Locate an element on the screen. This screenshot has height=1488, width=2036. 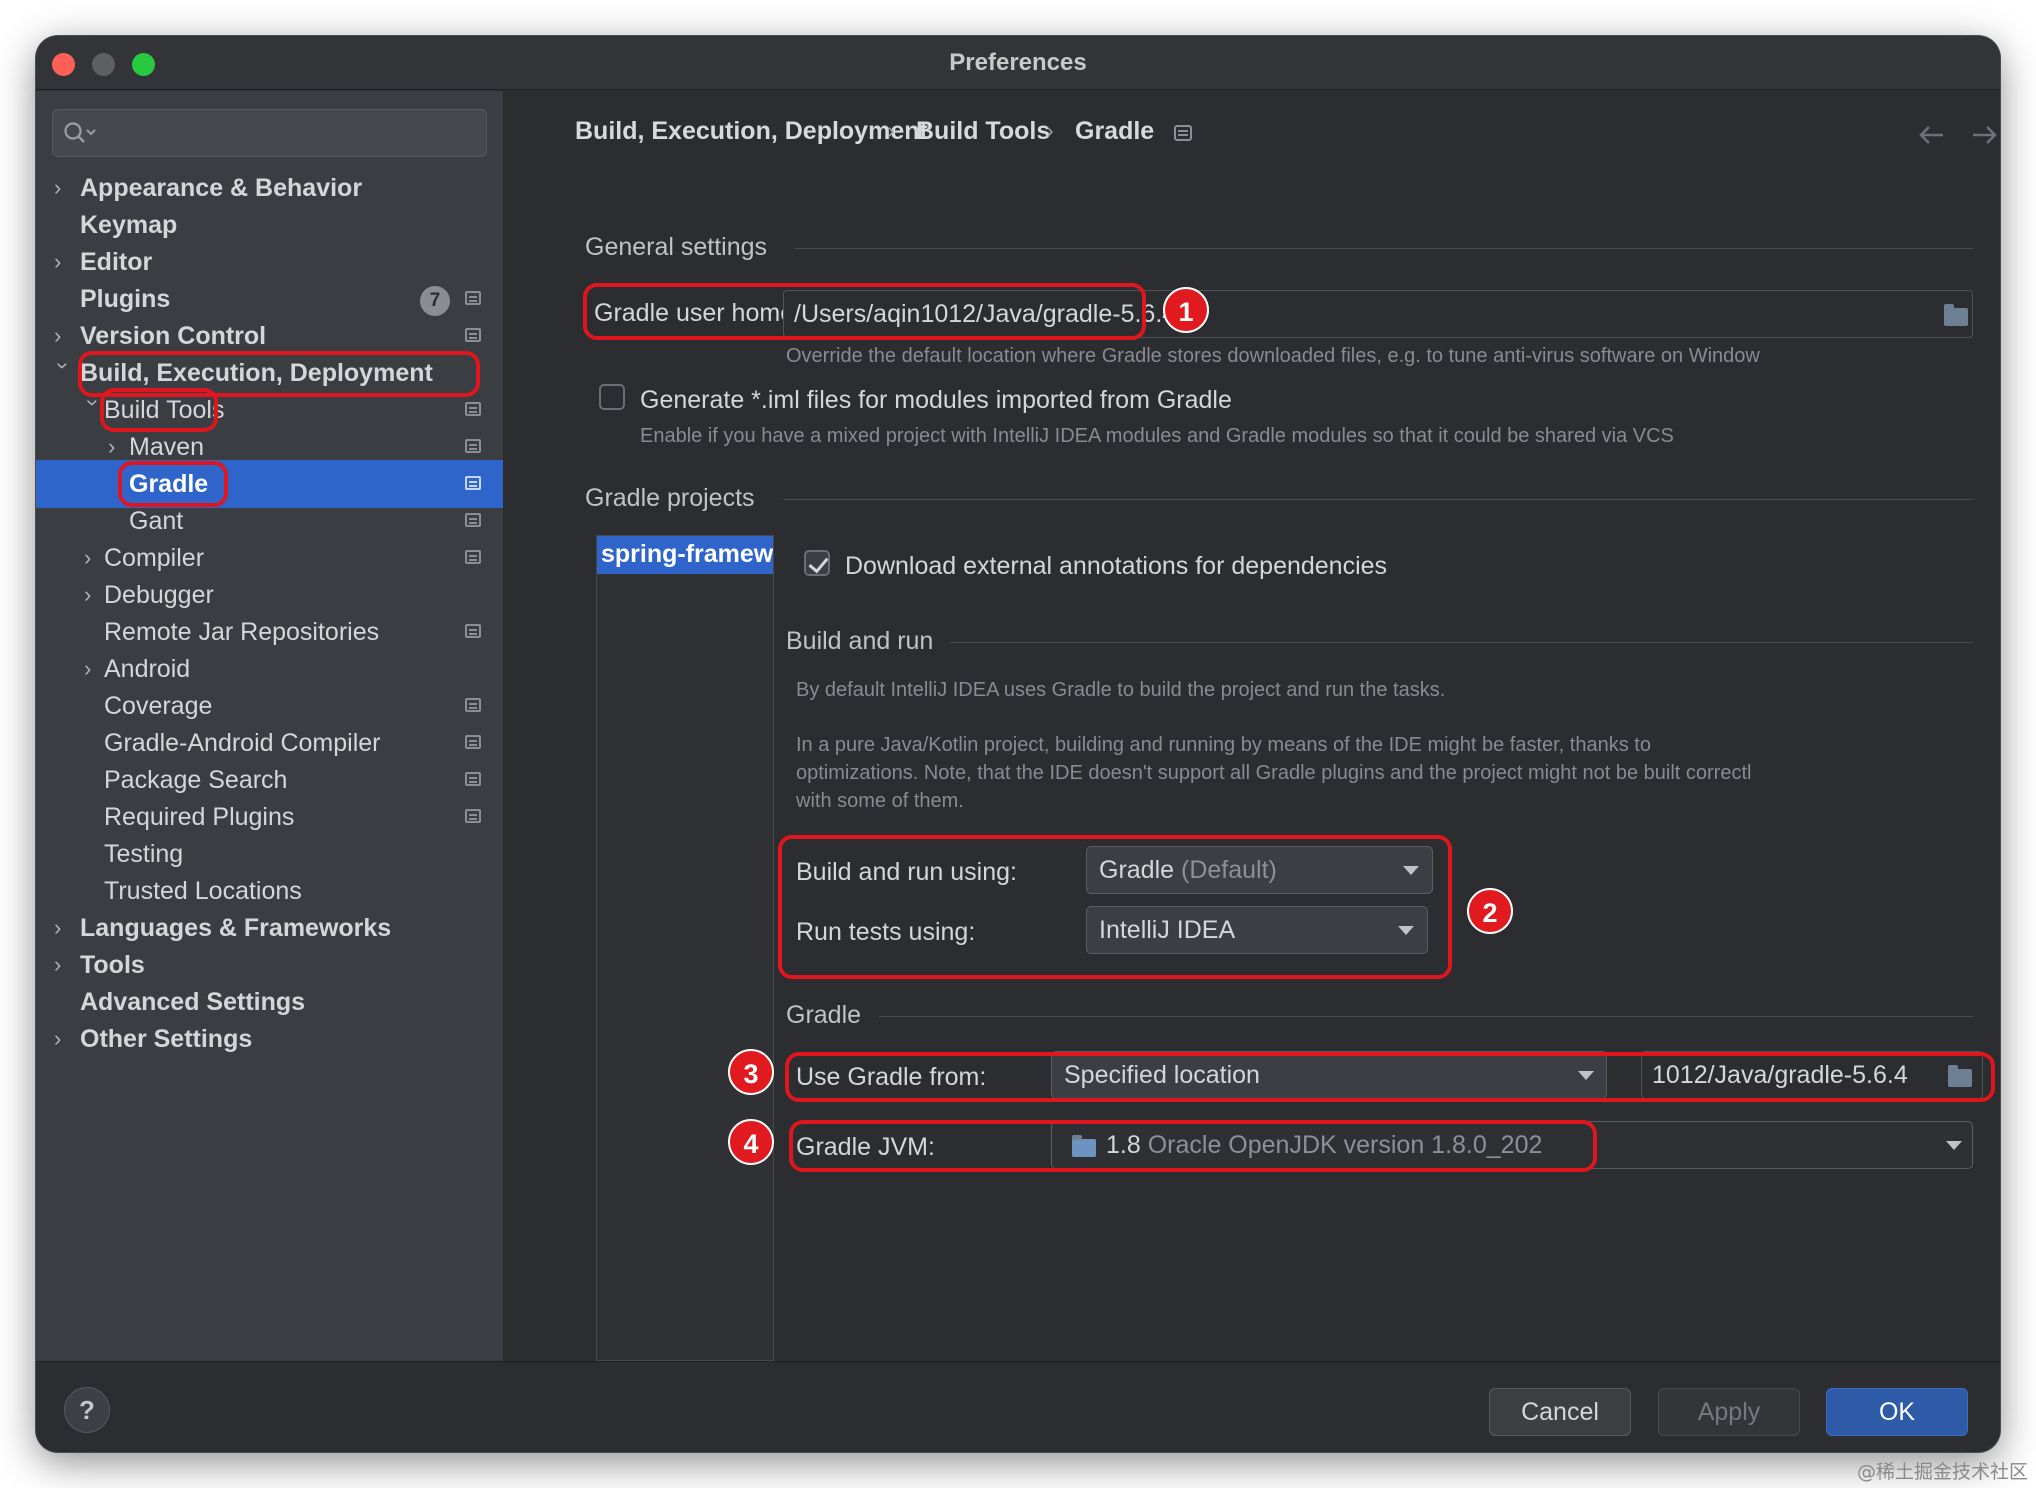
sidebar-item-label: Testing is located at coordinates (144, 854).